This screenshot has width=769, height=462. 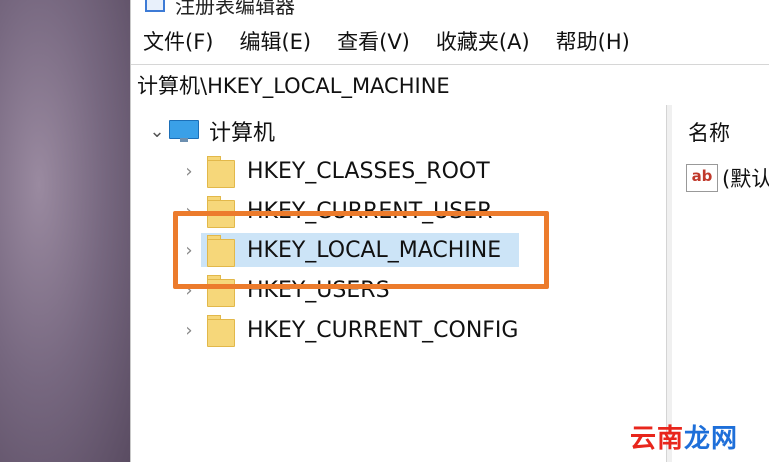 I want to click on tree-node-hkey-local-machine: › HKEY_LOCAL_MACHINE, so click(x=348, y=250).